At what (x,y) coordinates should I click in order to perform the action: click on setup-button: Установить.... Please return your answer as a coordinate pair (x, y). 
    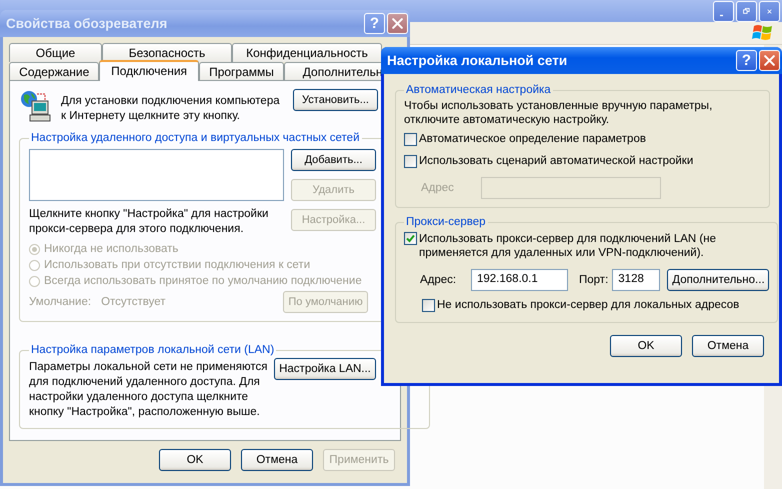
    Looking at the image, I should click on (335, 100).